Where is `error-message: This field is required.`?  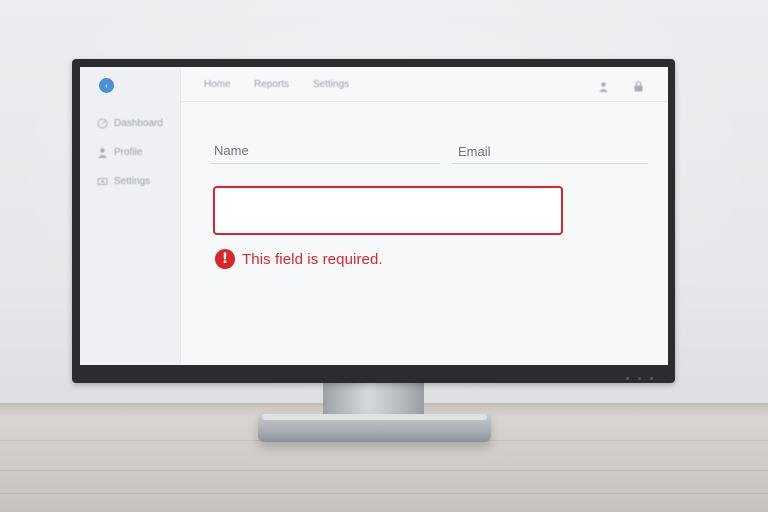 error-message: This field is required. is located at coordinates (312, 259).